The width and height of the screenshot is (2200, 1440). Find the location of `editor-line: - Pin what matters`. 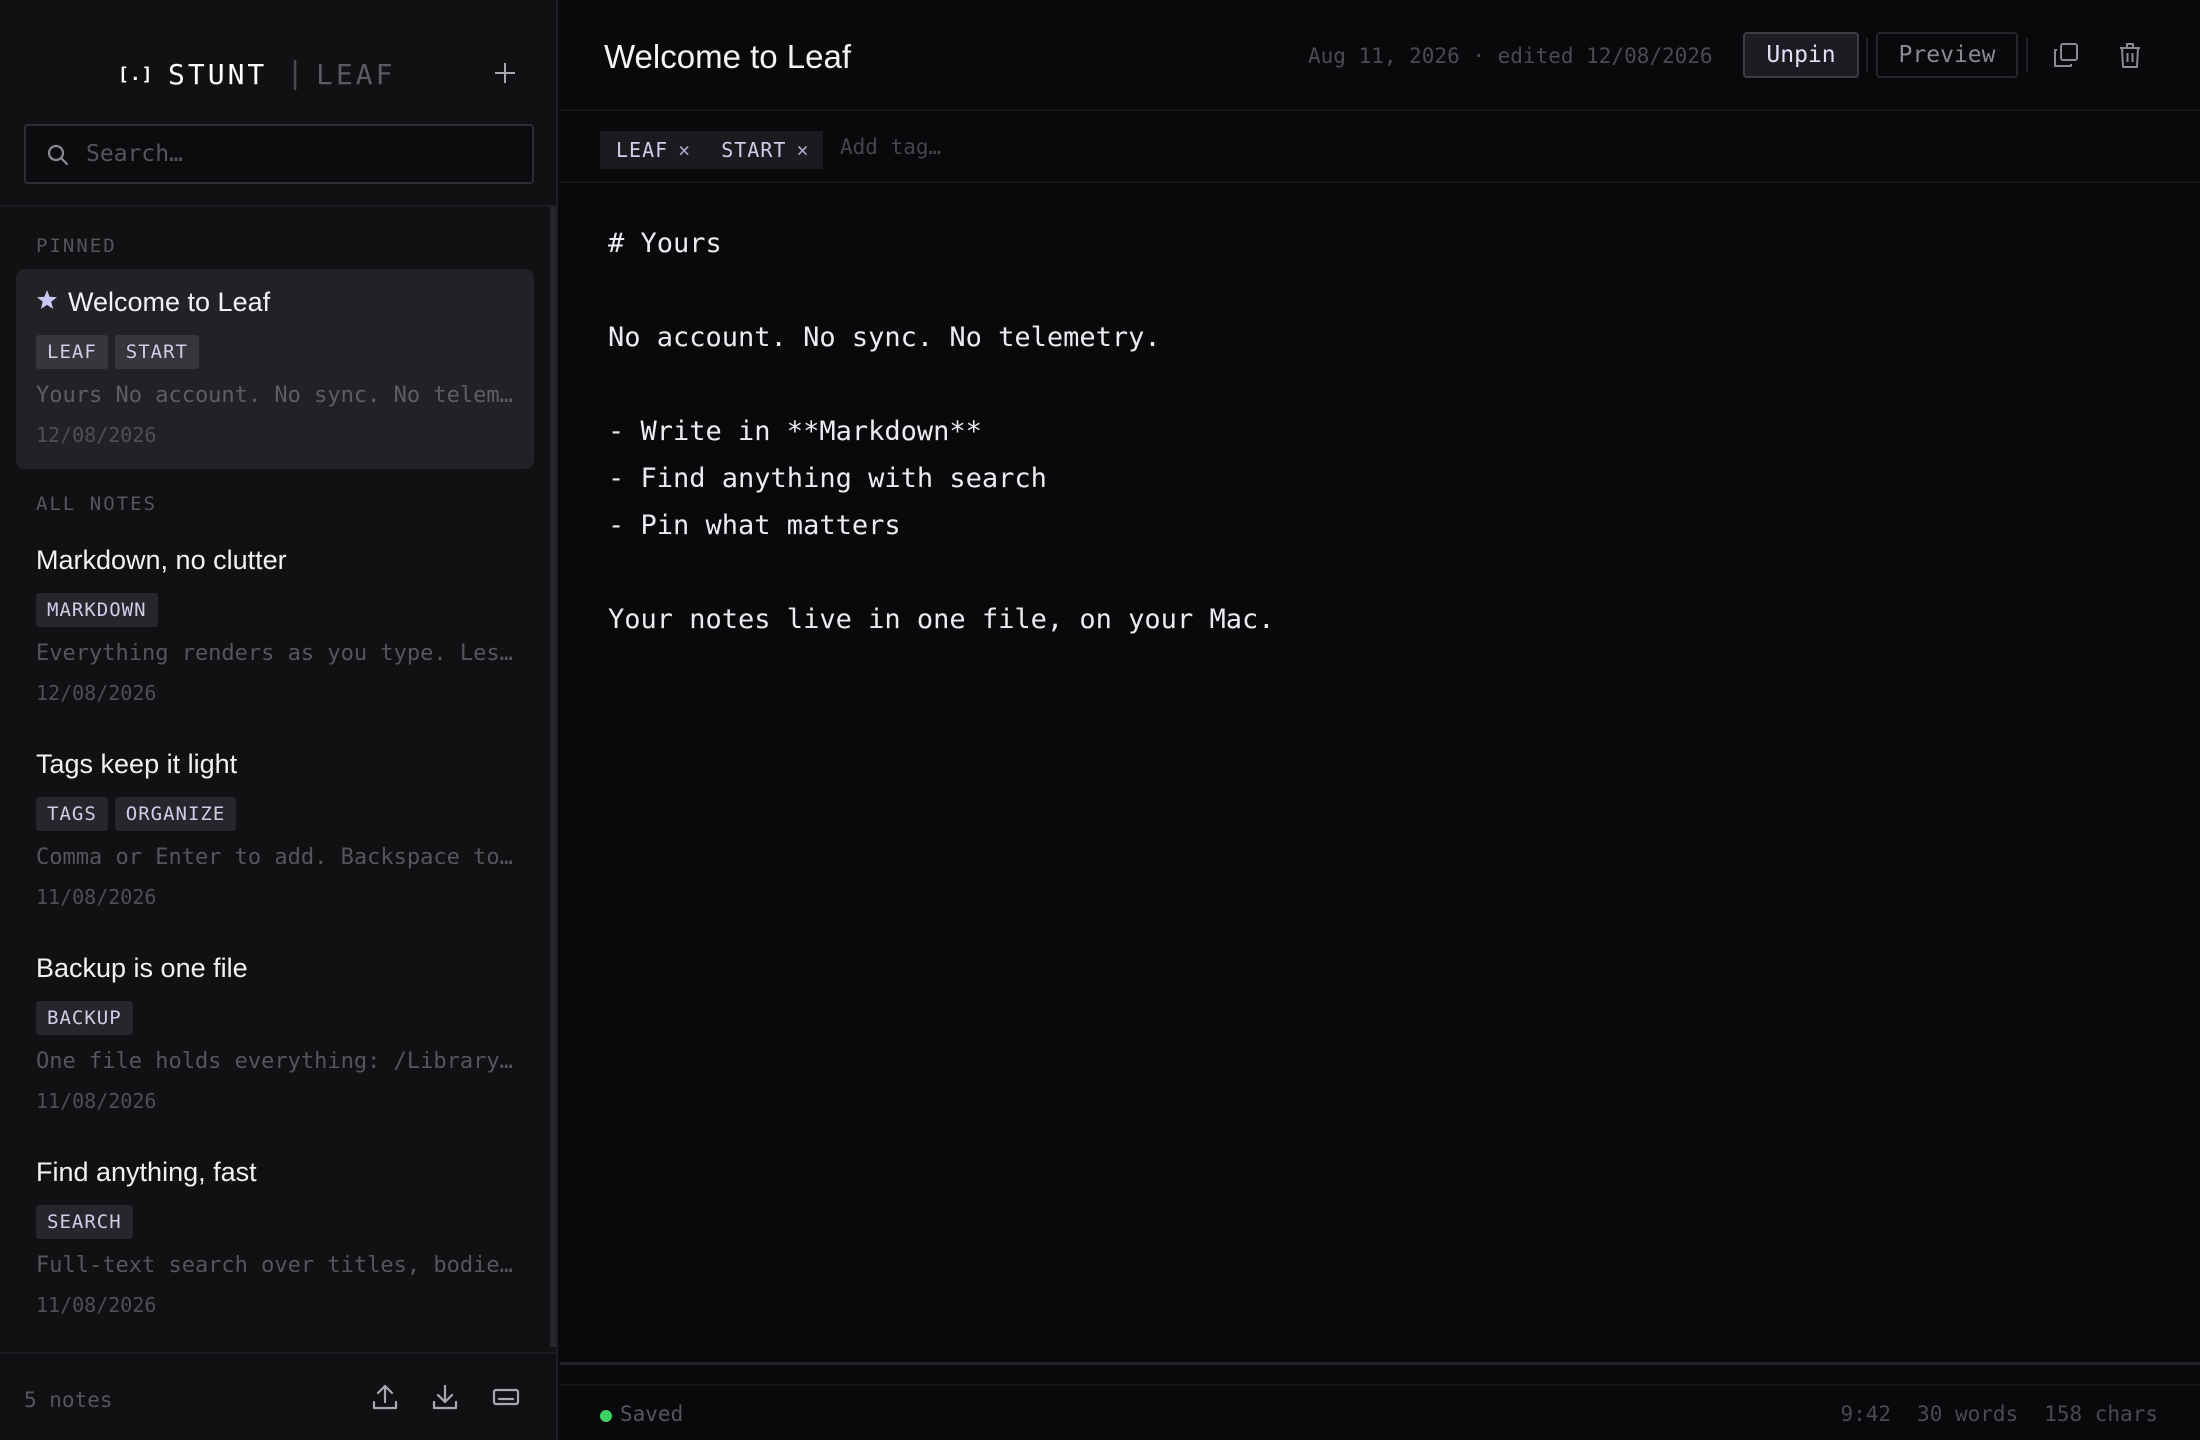

editor-line: - Pin what matters is located at coordinates (754, 525).